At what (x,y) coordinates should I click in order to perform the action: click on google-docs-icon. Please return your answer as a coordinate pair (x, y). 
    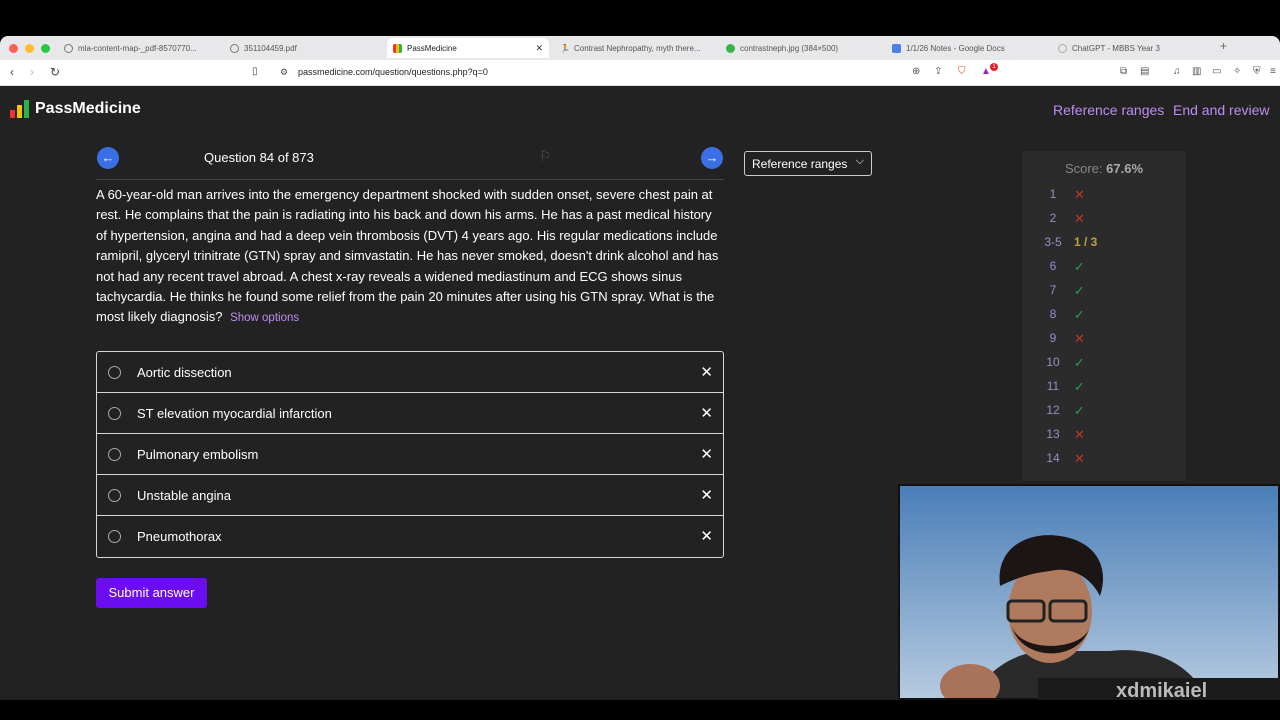
    Looking at the image, I should click on (896, 48).